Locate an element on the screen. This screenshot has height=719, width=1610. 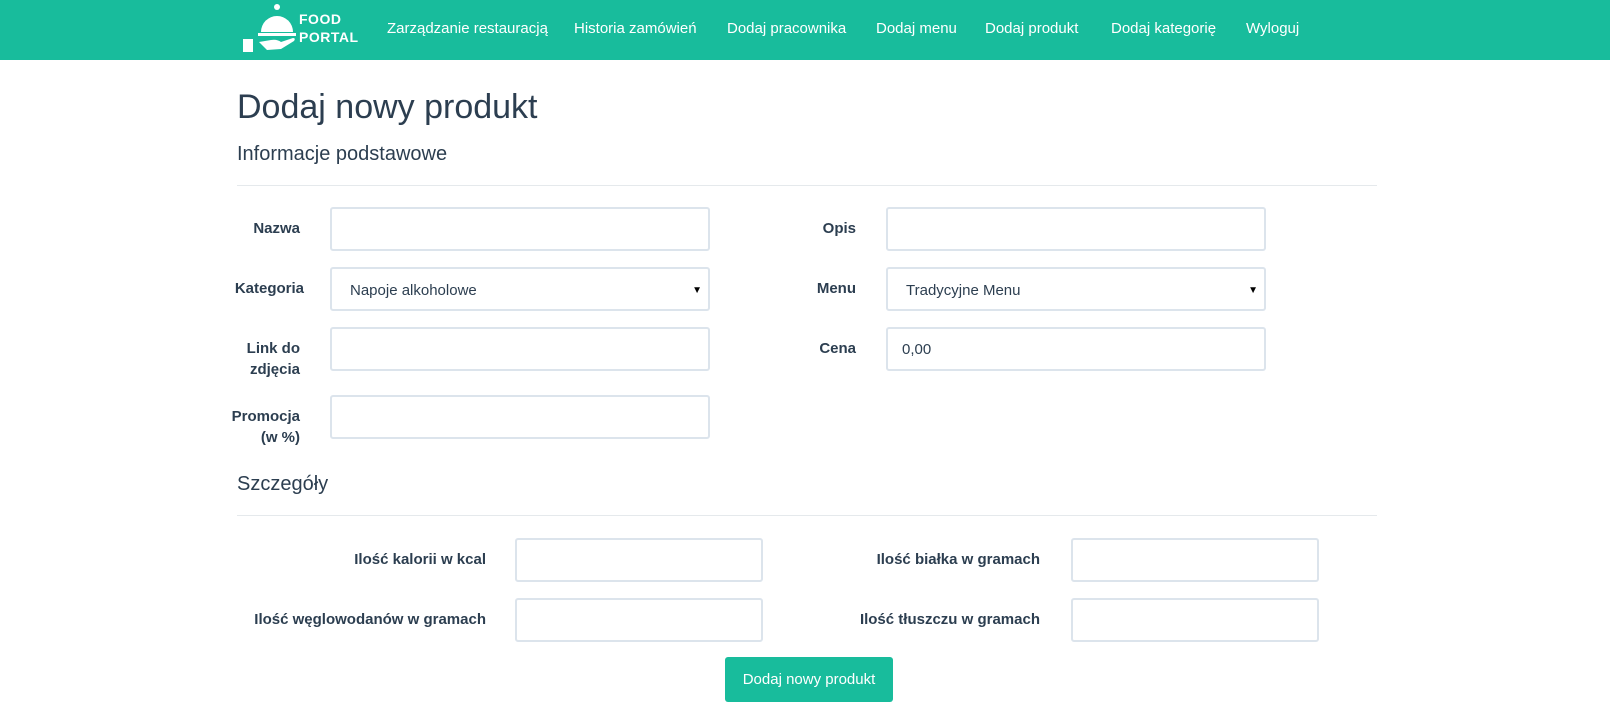
page-title: Dodaj nowy produkt is located at coordinates (387, 107).